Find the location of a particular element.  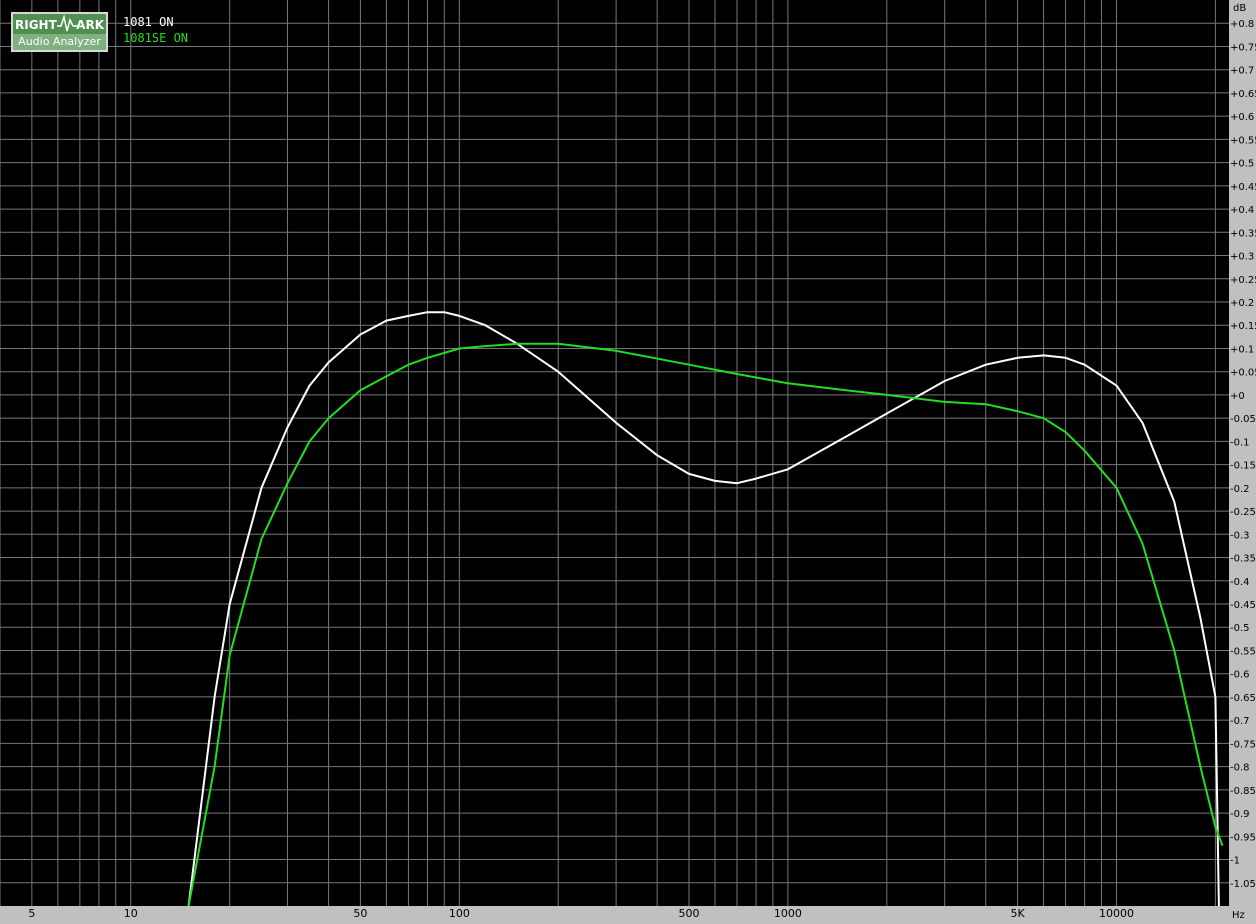

y-tick-label: -0.55 is located at coordinates (1243, 651).